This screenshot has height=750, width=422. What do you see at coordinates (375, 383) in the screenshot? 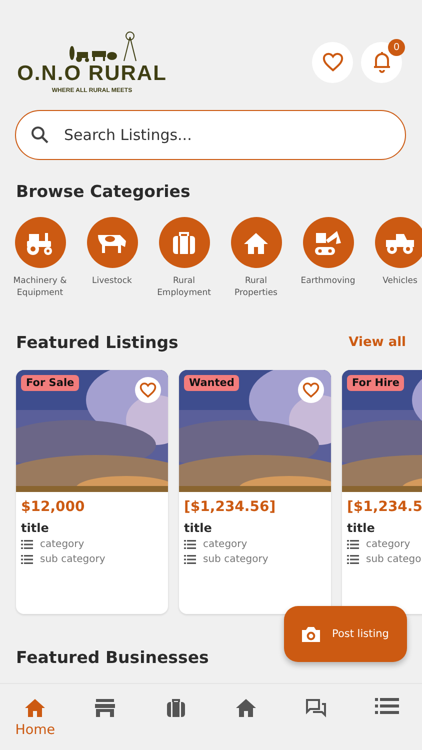
I see `listing-tag: For Hire` at bounding box center [375, 383].